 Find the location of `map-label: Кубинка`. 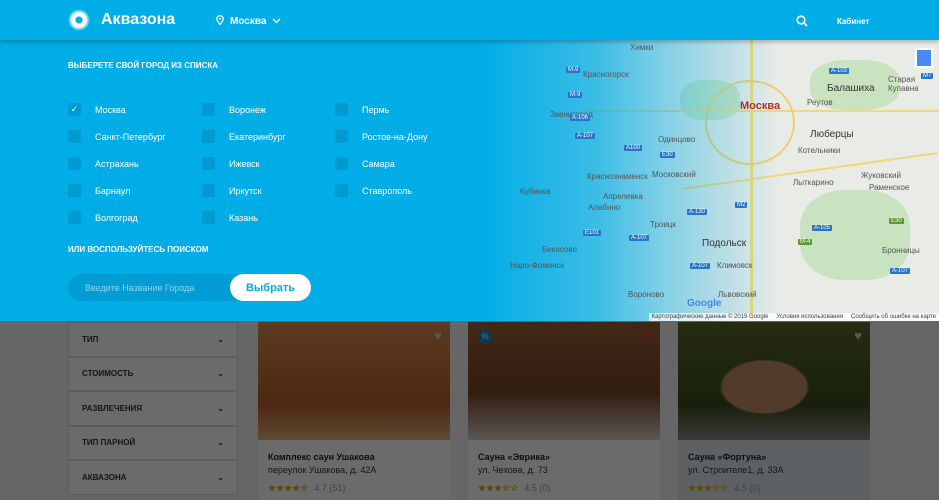

map-label: Кубинка is located at coordinates (535, 191).